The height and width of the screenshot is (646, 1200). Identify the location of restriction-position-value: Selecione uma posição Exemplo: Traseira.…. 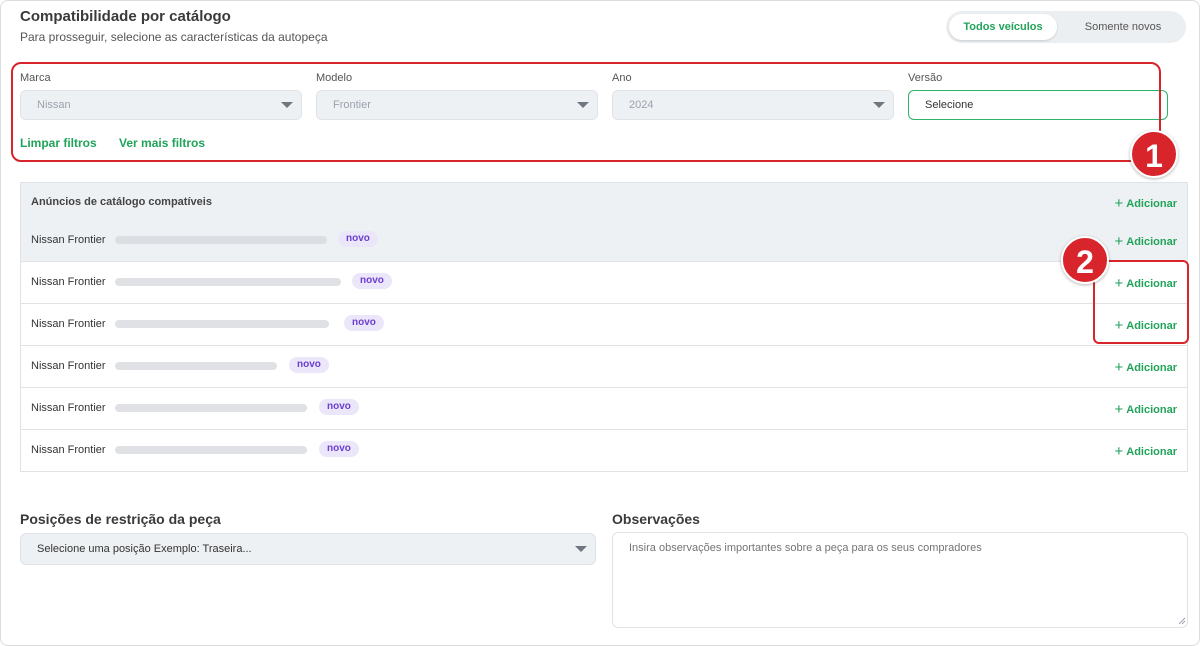
(144, 549).